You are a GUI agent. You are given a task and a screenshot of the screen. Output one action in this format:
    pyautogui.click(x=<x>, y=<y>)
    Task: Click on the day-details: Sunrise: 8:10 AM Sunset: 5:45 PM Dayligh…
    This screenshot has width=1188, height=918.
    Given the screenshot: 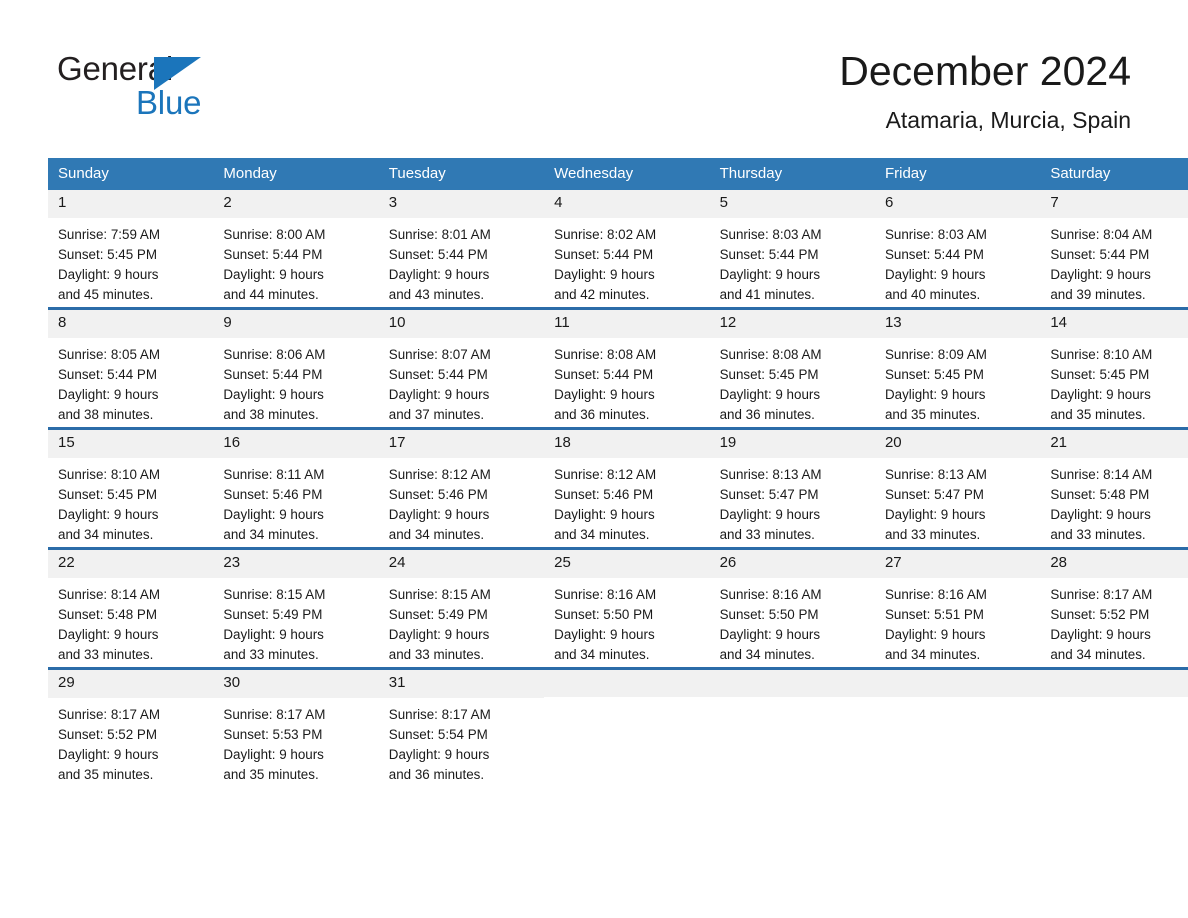 What is the action you would take?
    pyautogui.click(x=130, y=501)
    